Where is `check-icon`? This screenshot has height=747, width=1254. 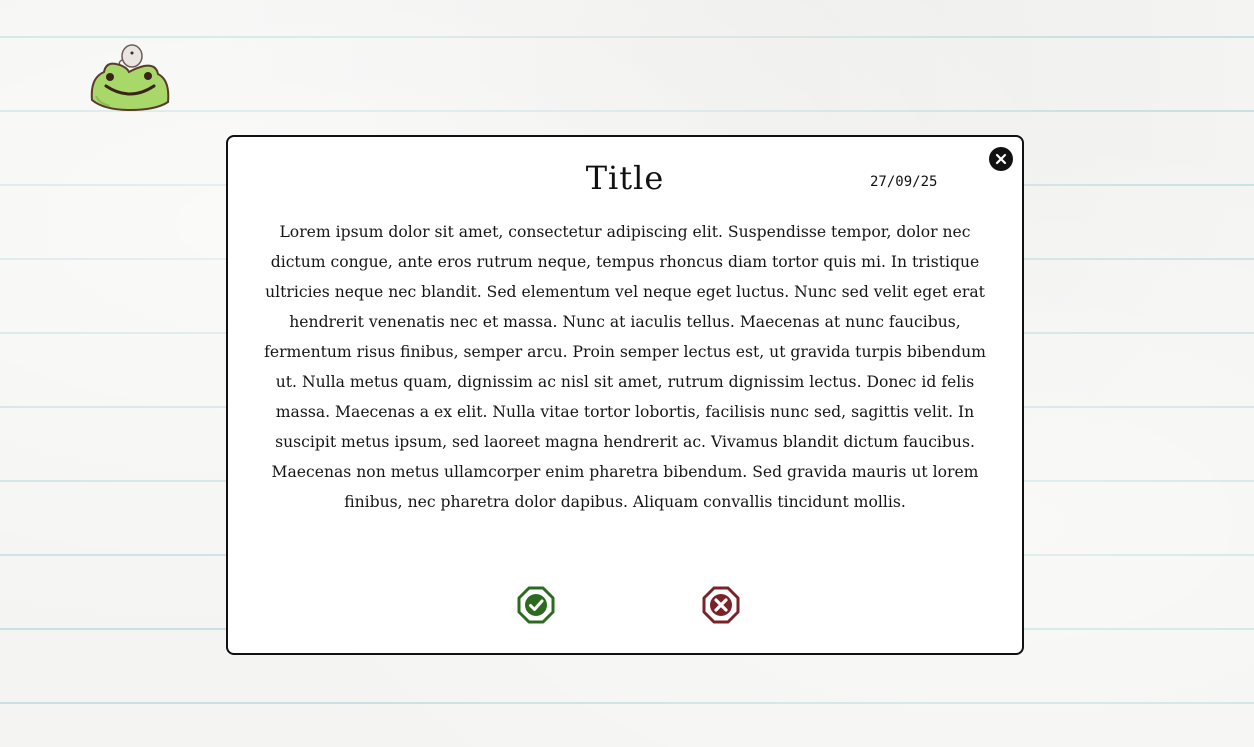
check-icon is located at coordinates (536, 605).